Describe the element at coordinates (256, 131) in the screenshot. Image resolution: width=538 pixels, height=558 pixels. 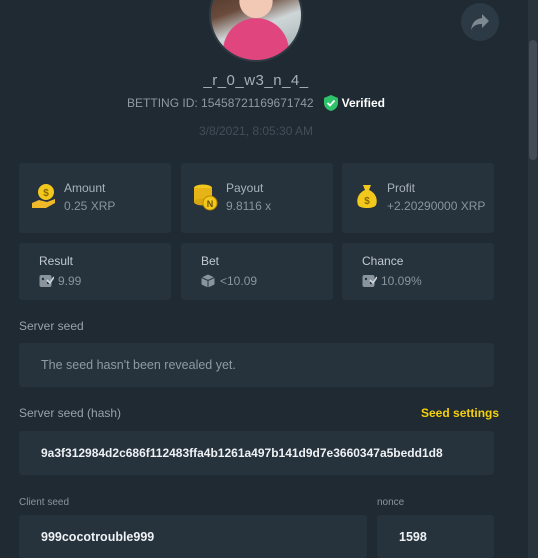
I see `bet-datetime: 3/8/2021, 8:05:30 AM` at that location.